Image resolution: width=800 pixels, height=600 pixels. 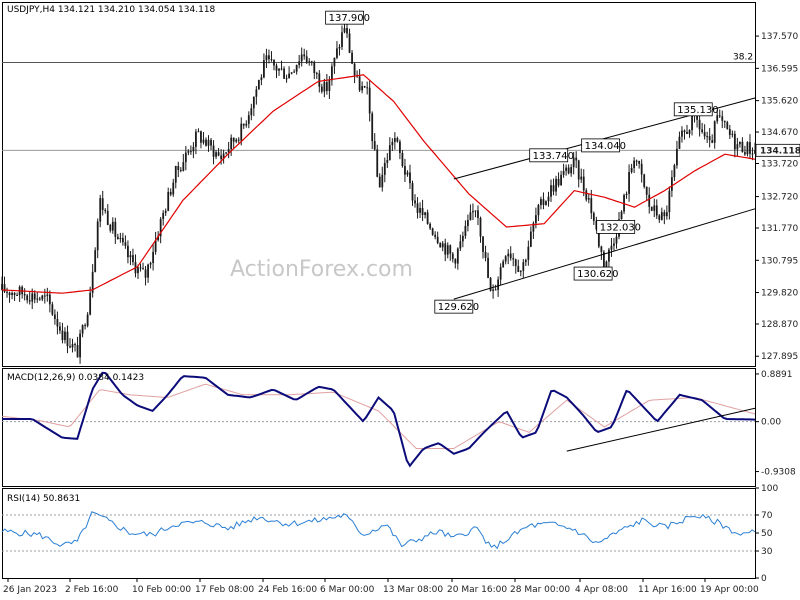 What do you see at coordinates (540, 590) in the screenshot?
I see `x-tick-label: 28 Mar 00:00` at bounding box center [540, 590].